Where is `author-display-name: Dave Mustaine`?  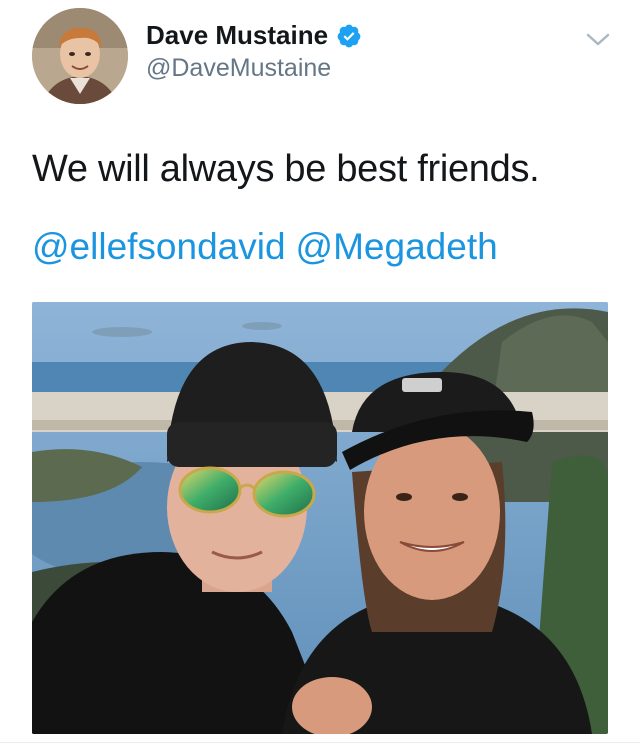 author-display-name: Dave Mustaine is located at coordinates (237, 35).